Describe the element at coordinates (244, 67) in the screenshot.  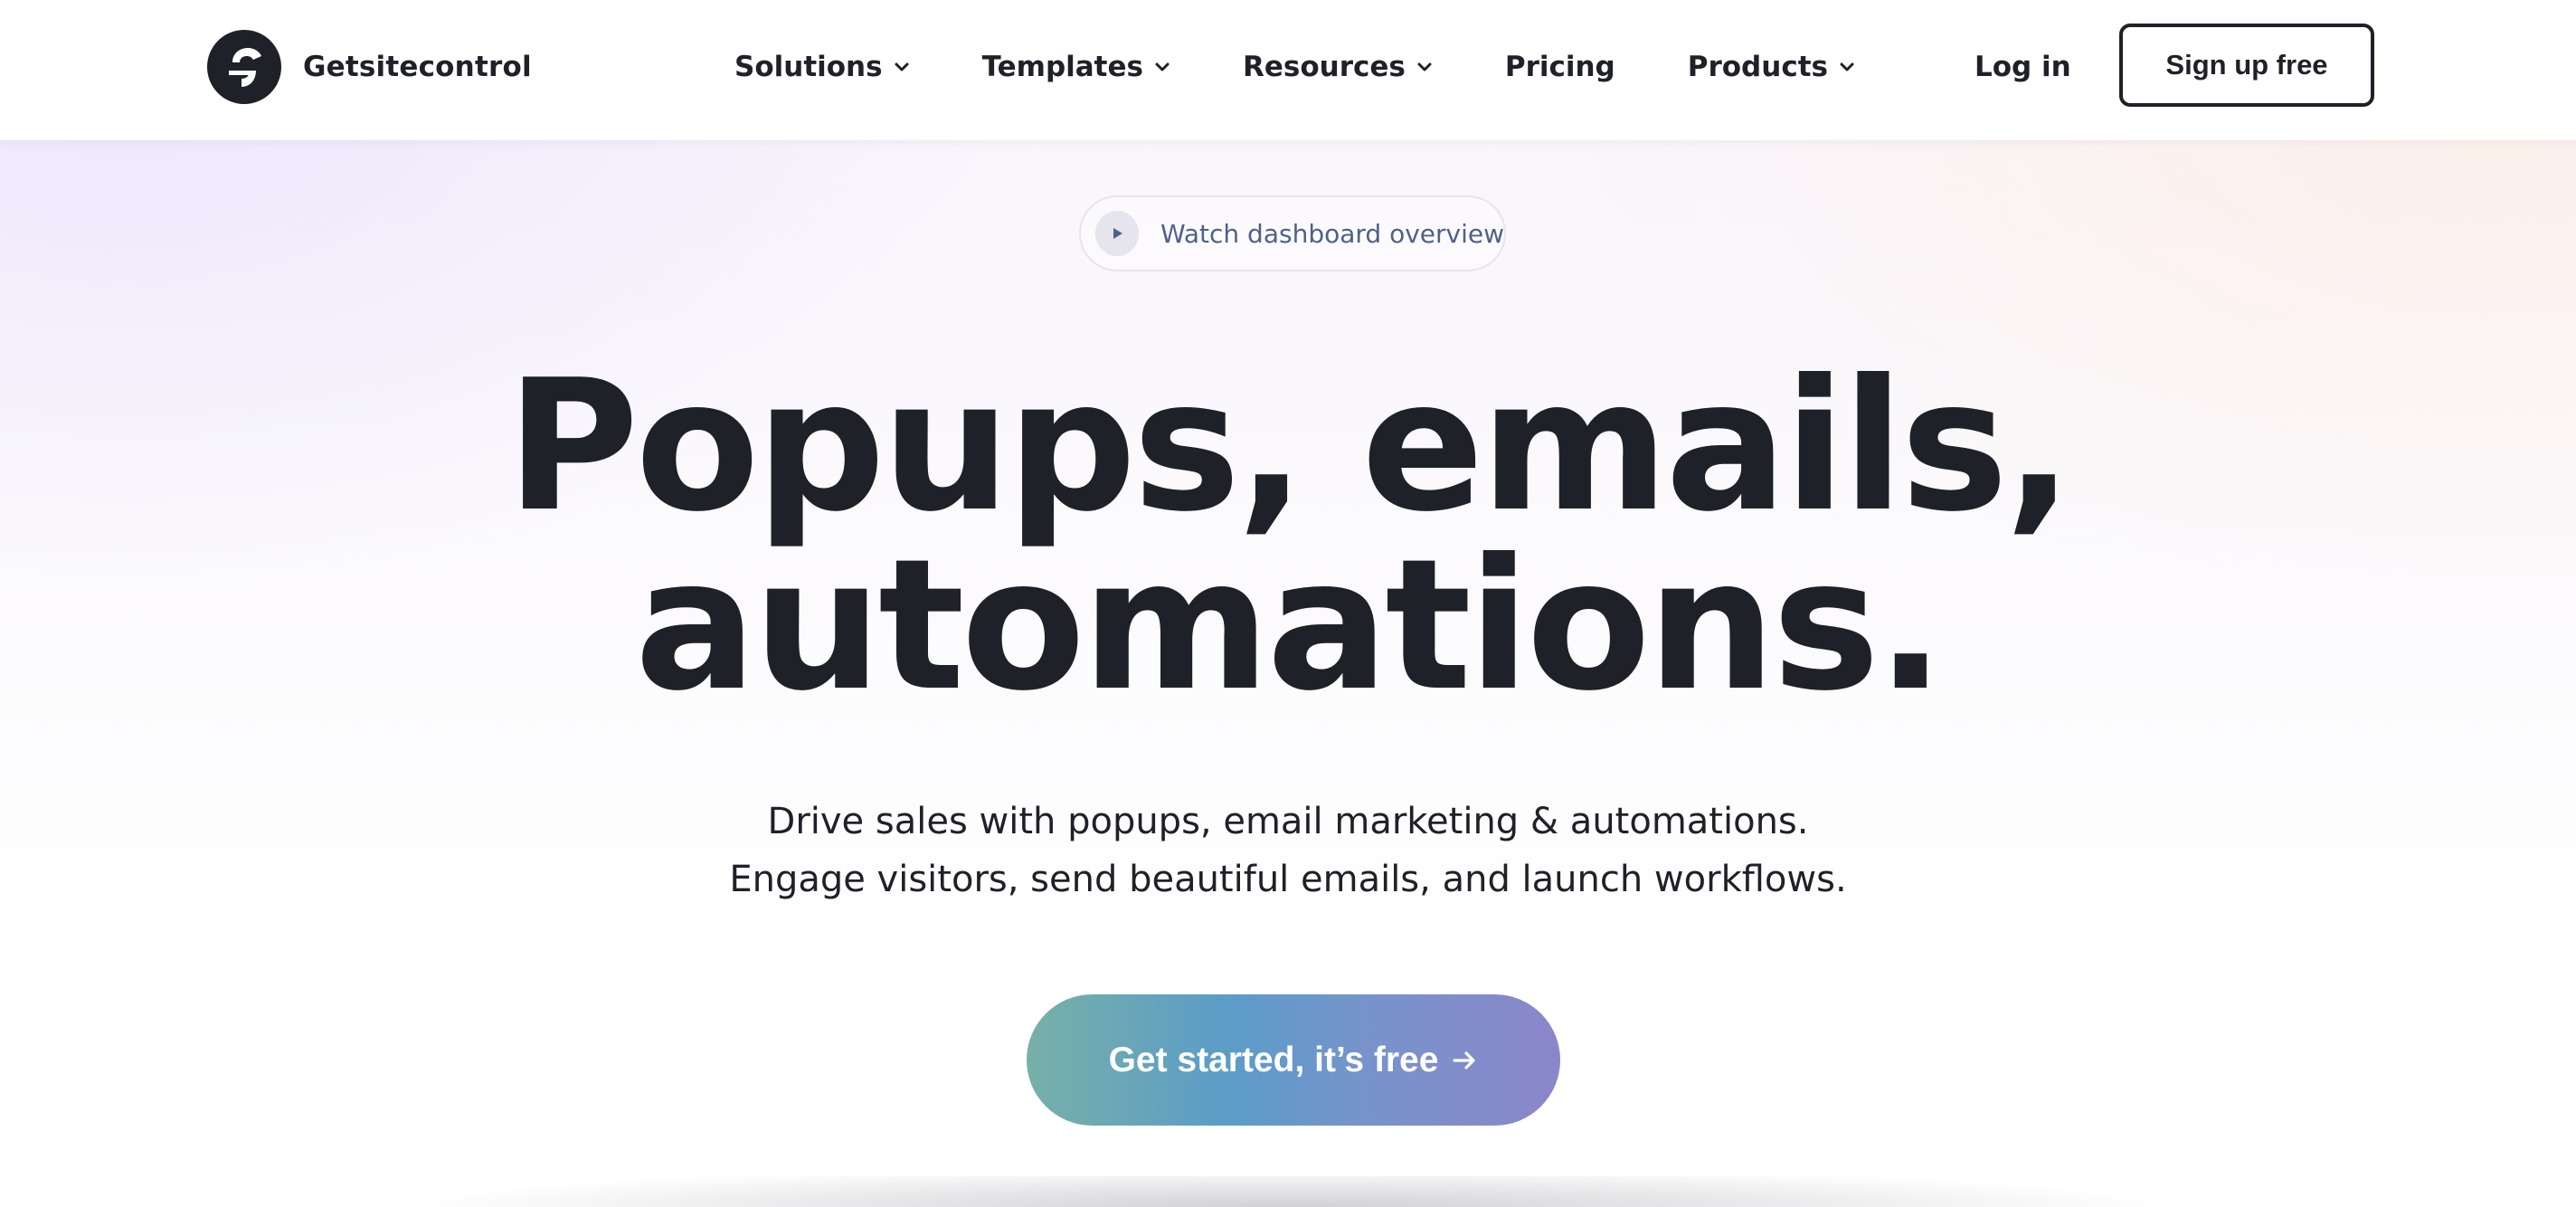
I see `getsitecontrol-logo-icon` at that location.